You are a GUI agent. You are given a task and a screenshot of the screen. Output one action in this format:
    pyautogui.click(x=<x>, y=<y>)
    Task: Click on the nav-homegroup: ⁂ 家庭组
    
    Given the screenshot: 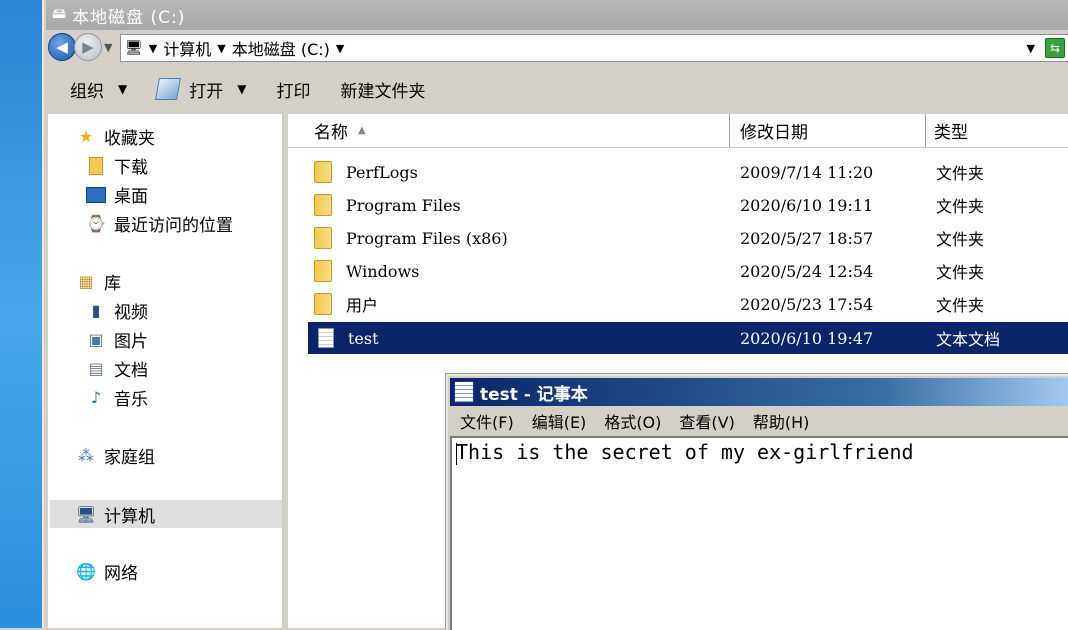 What is the action you would take?
    pyautogui.click(x=115, y=455)
    